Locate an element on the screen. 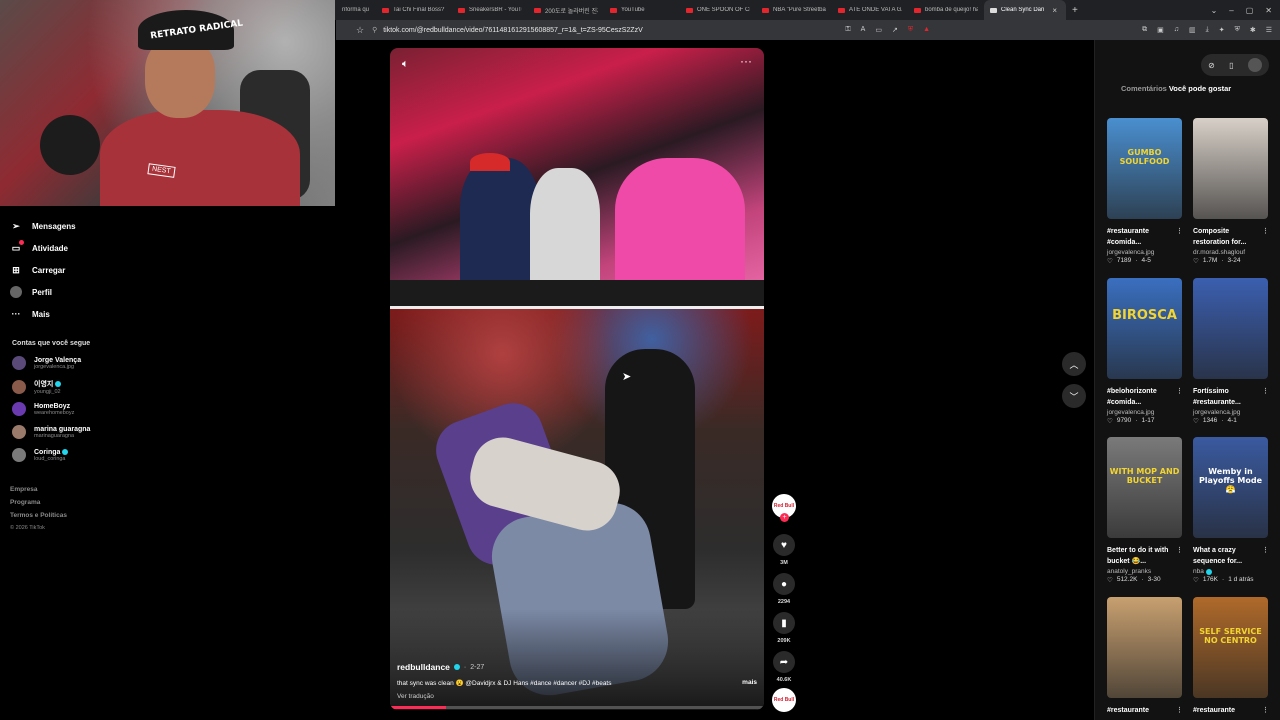 Image resolution: width=1280 pixels, height=720 pixels. sidebar-item-messages: ➢ Mensagens is located at coordinates (42, 226).